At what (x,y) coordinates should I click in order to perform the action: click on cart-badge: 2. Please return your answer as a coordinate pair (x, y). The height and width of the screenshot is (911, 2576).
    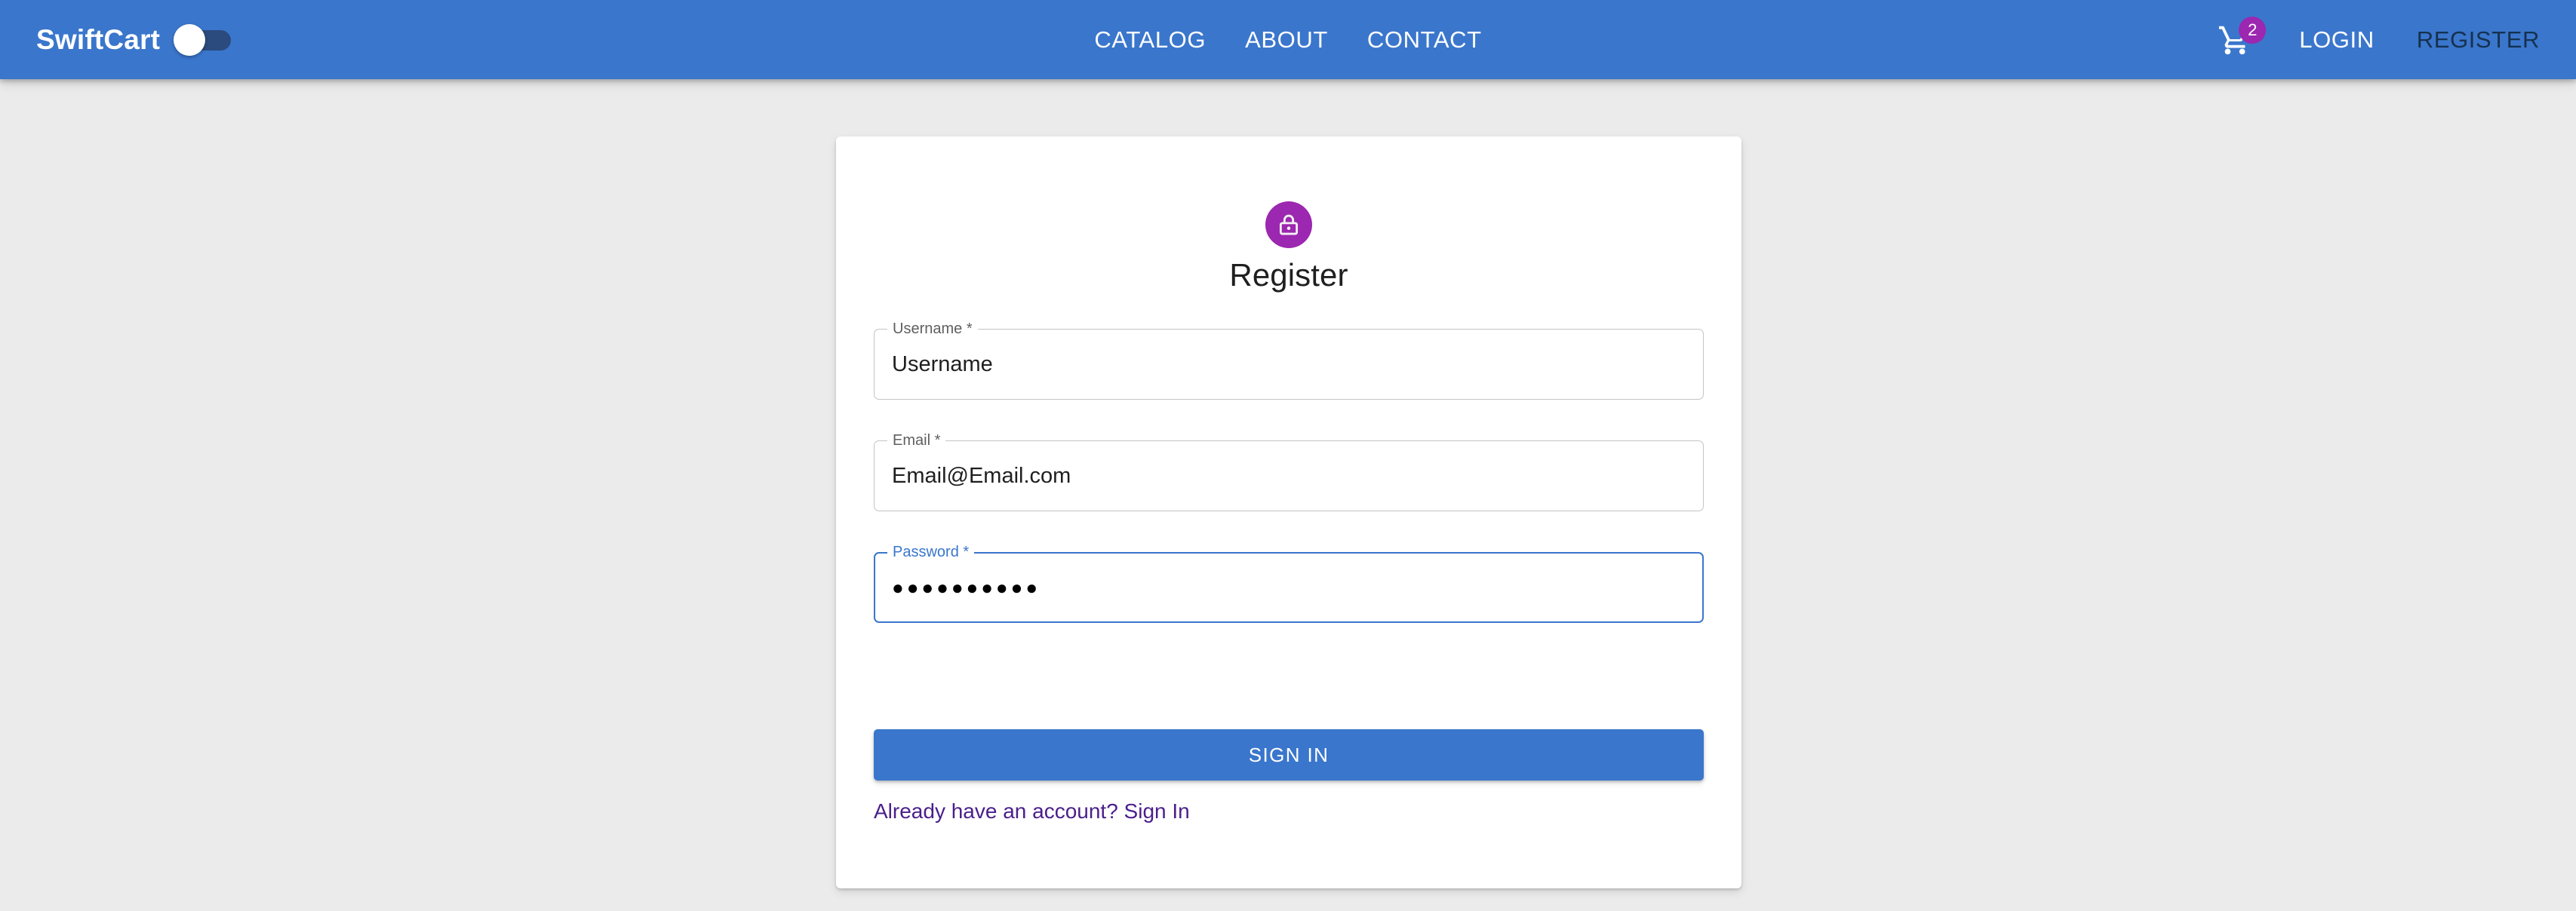
    Looking at the image, I should click on (2253, 30).